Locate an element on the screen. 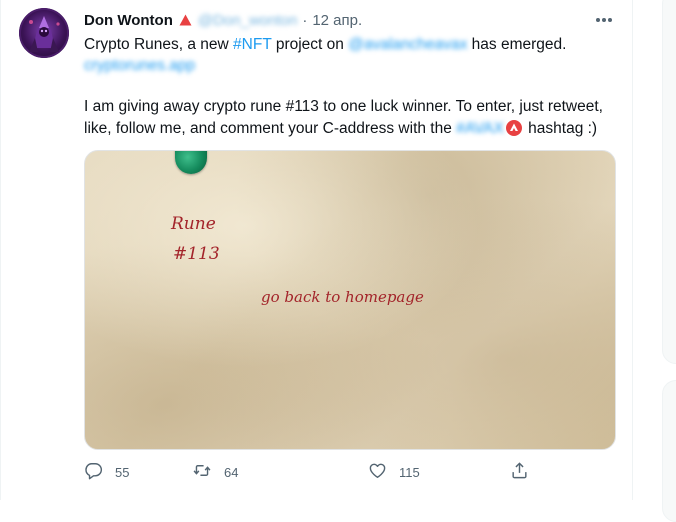 The width and height of the screenshot is (676, 522). reply-count: 55 is located at coordinates (122, 472).